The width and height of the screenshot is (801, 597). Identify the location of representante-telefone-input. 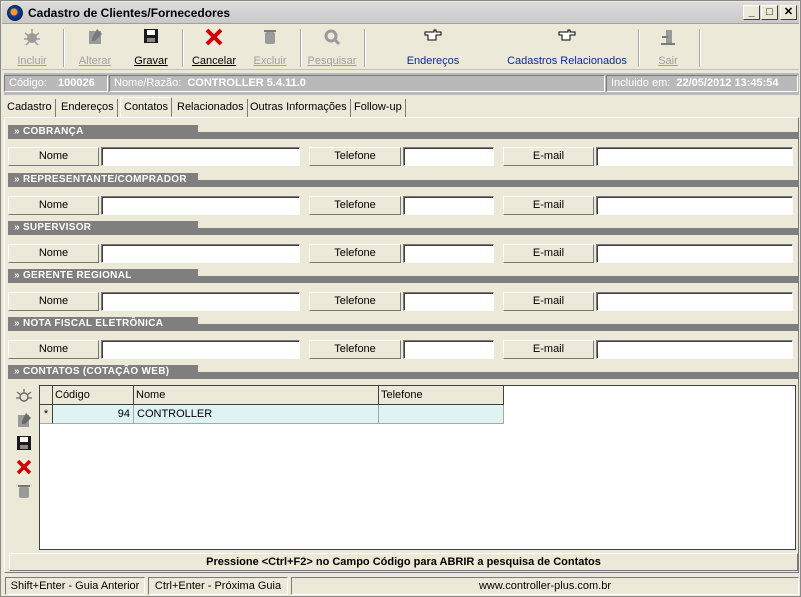
(448, 205).